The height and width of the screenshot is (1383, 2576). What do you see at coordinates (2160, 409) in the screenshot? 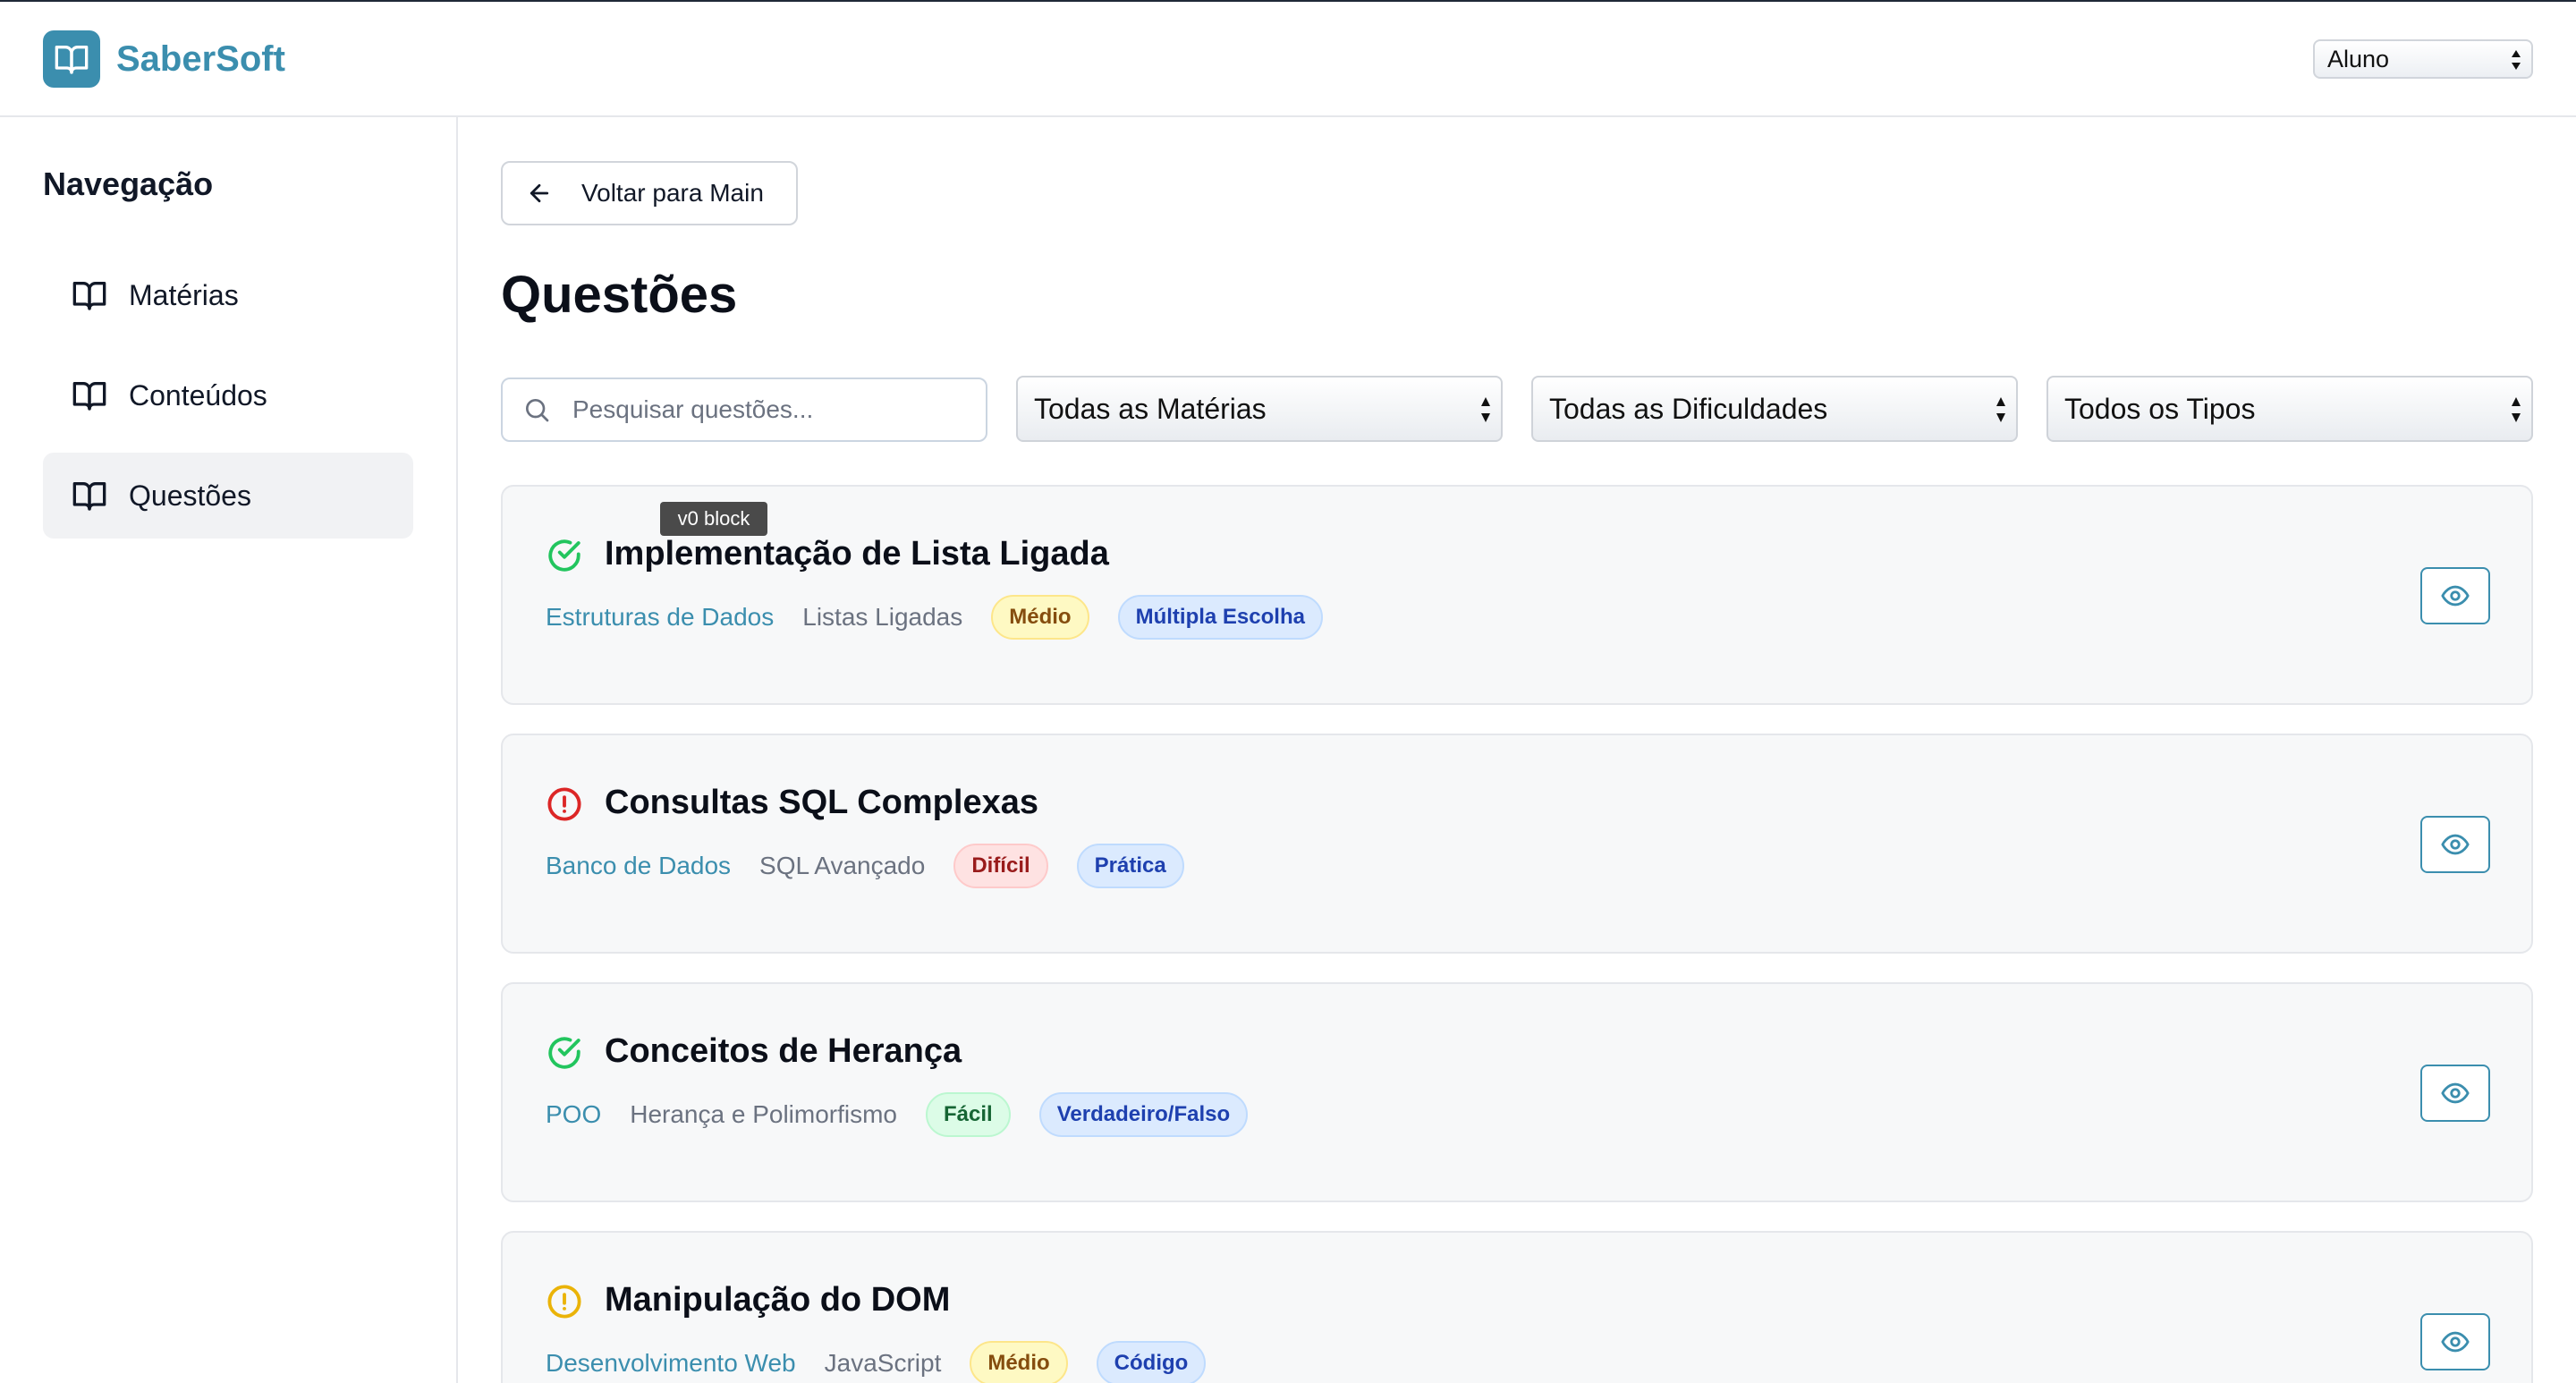
I see `type-filter-value: Todos os Tipos` at bounding box center [2160, 409].